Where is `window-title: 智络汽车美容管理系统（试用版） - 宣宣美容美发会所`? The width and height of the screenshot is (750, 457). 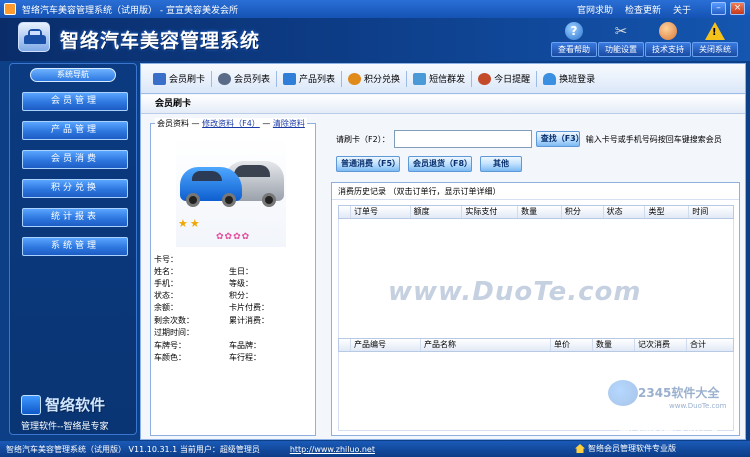
window-title: 智络汽车美容管理系统（试用版） - 宣宣美容美发会所 is located at coordinates (130, 10).